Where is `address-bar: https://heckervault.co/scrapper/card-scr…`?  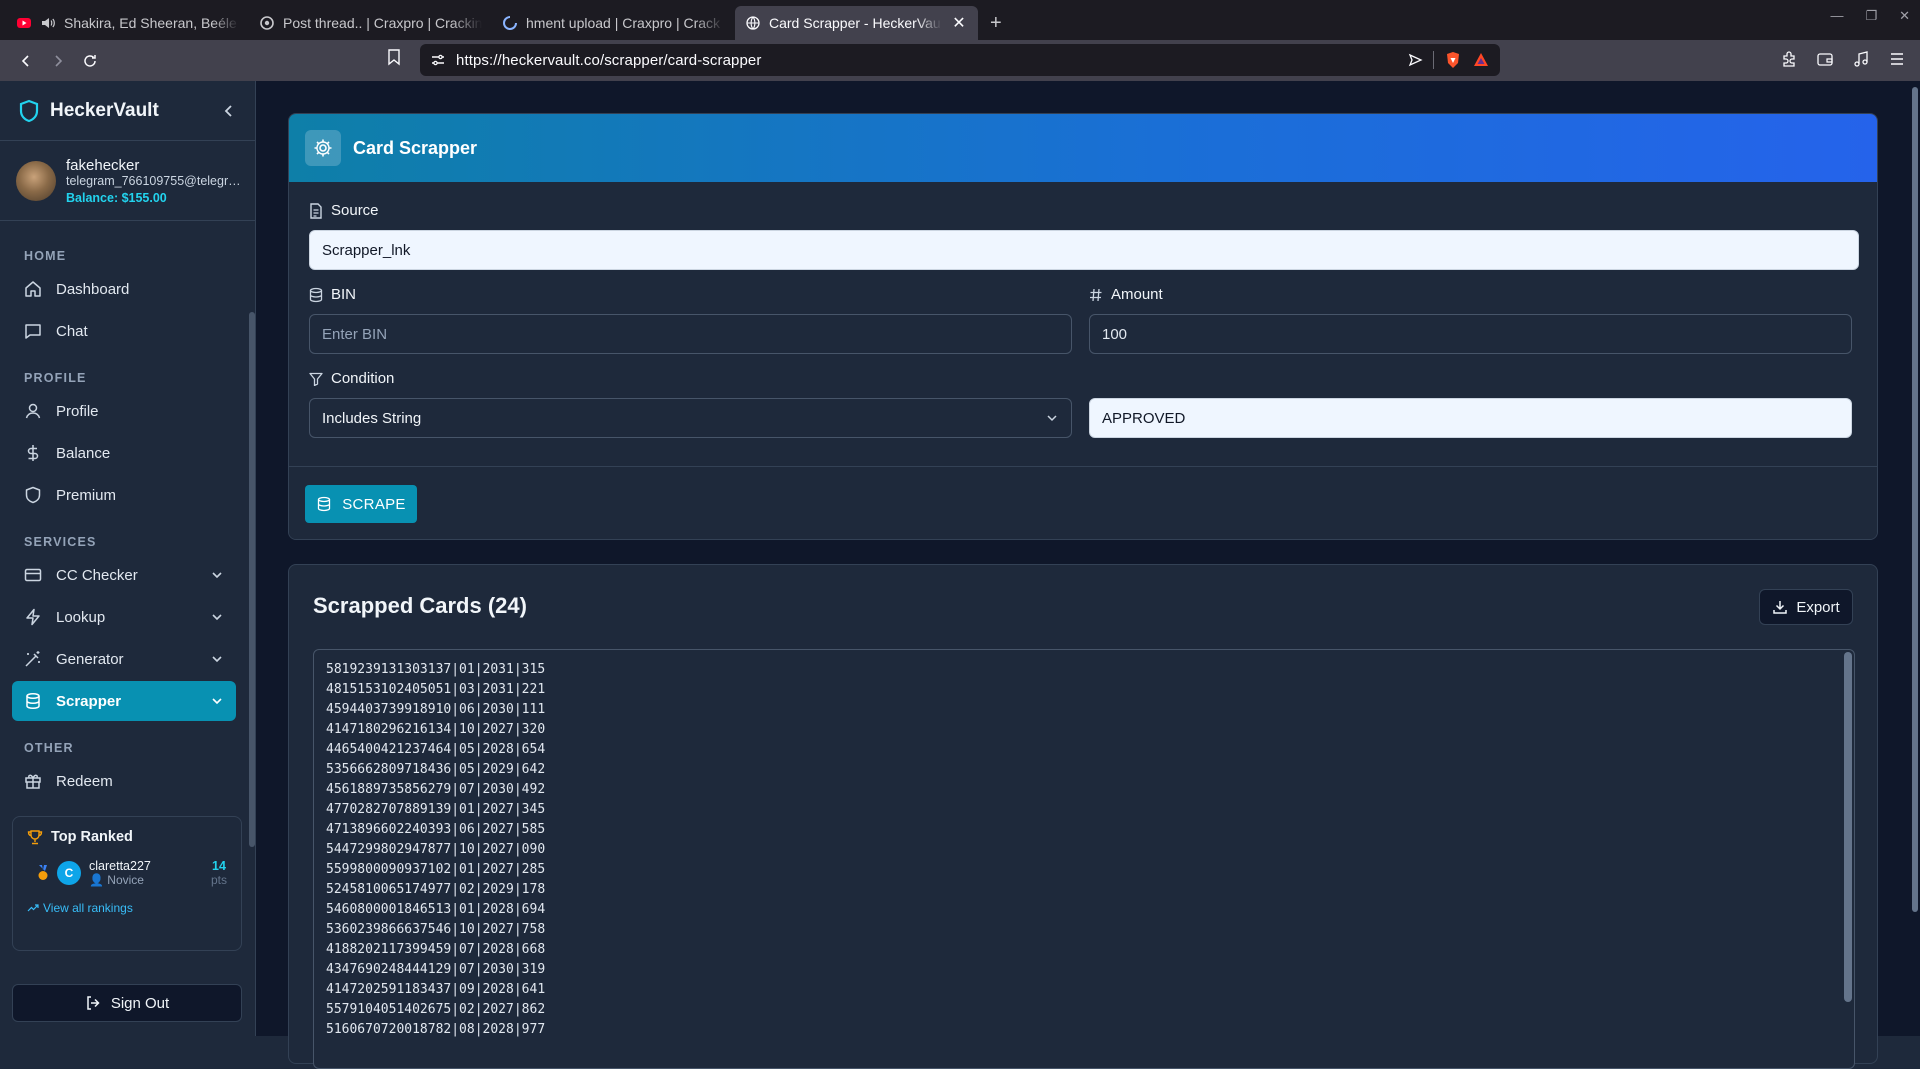
address-bar: https://heckervault.co/scrapper/card-scr… is located at coordinates (960, 60).